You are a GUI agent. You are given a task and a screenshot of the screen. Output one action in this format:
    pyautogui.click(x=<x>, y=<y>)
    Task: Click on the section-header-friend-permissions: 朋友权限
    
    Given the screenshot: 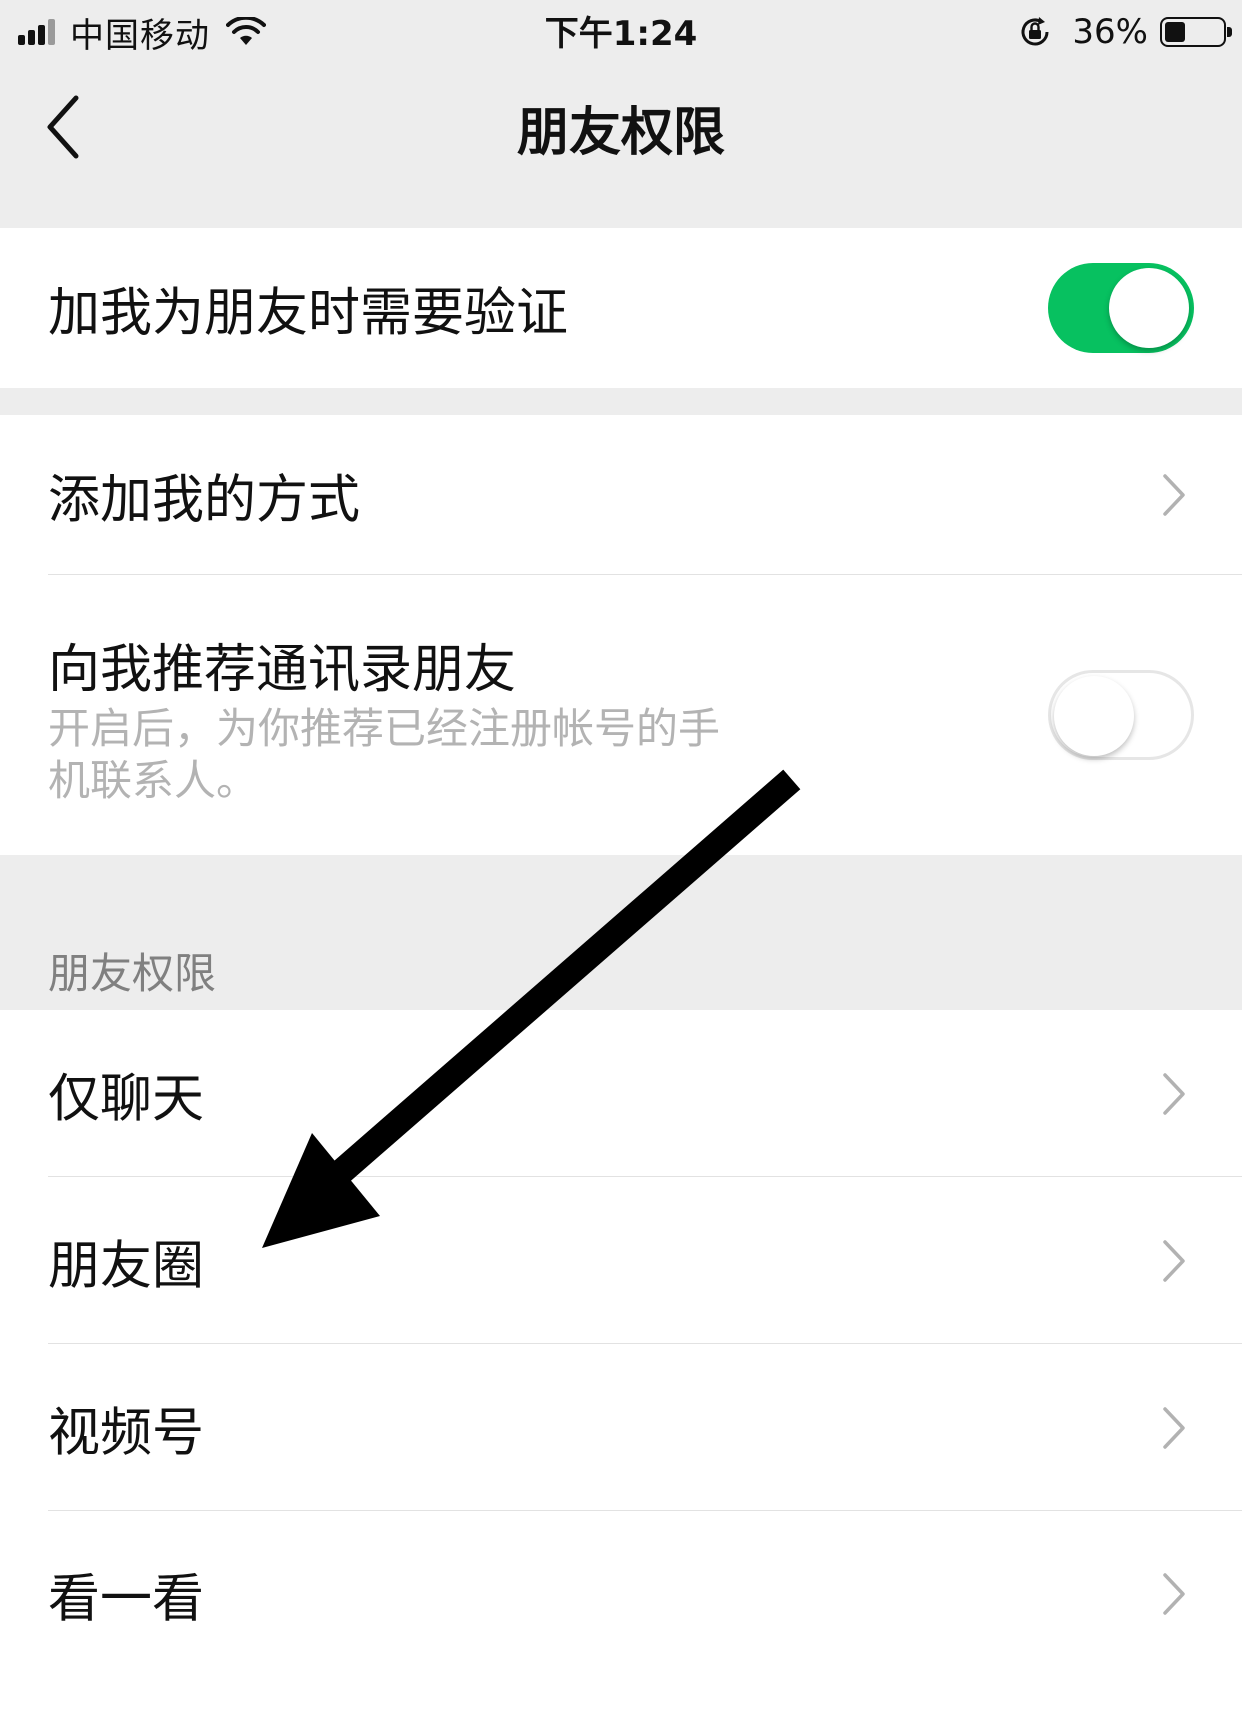 What is the action you would take?
    pyautogui.click(x=132, y=973)
    